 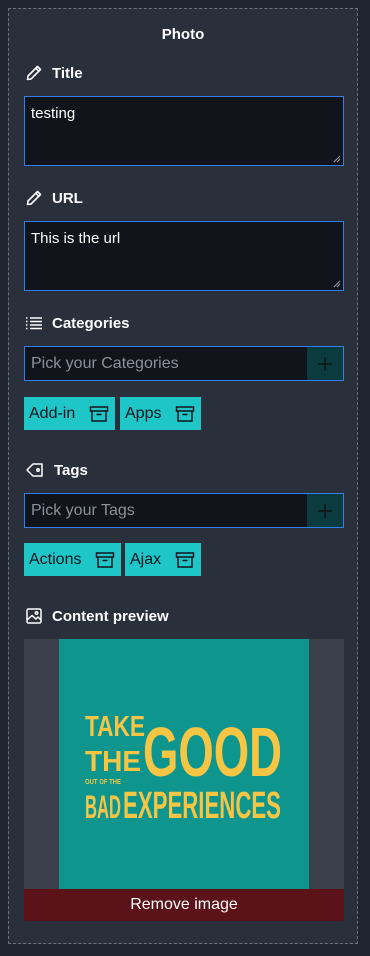 What do you see at coordinates (76, 238) in the screenshot?
I see `url-value: This is the url` at bounding box center [76, 238].